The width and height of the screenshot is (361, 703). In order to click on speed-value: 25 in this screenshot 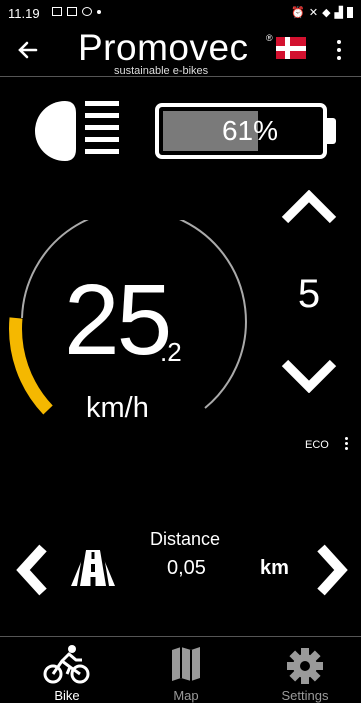, I will do `click(118, 320)`.